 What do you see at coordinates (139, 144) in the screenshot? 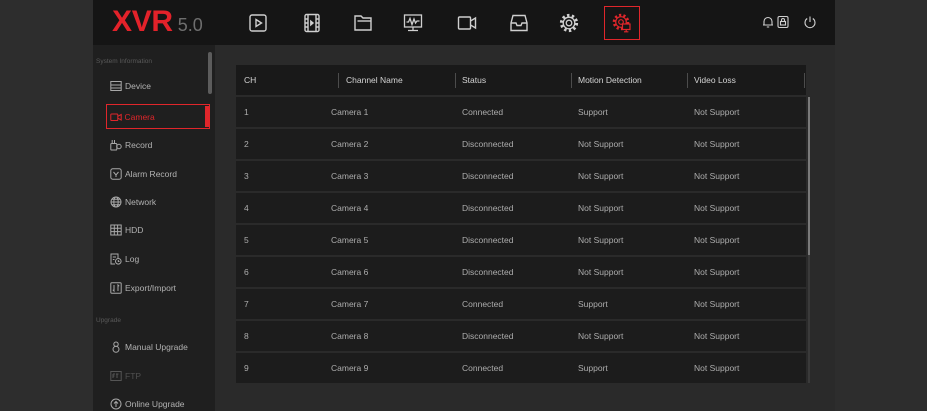
I see `sidebar-item-label: Record` at bounding box center [139, 144].